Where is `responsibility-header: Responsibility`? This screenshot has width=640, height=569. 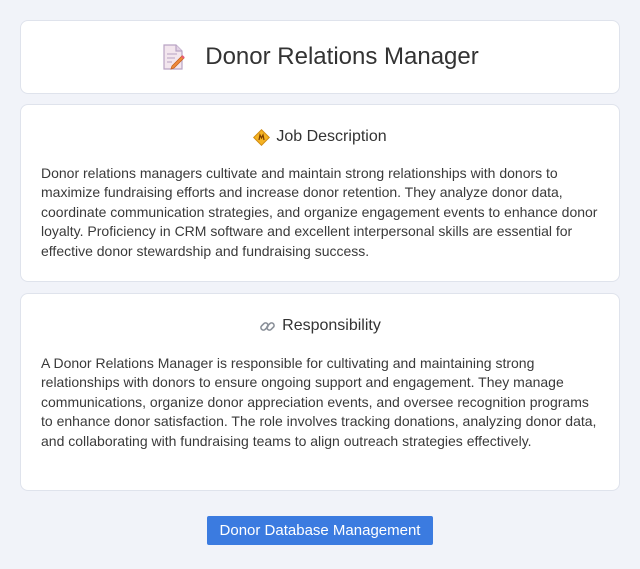 responsibility-header: Responsibility is located at coordinates (320, 326).